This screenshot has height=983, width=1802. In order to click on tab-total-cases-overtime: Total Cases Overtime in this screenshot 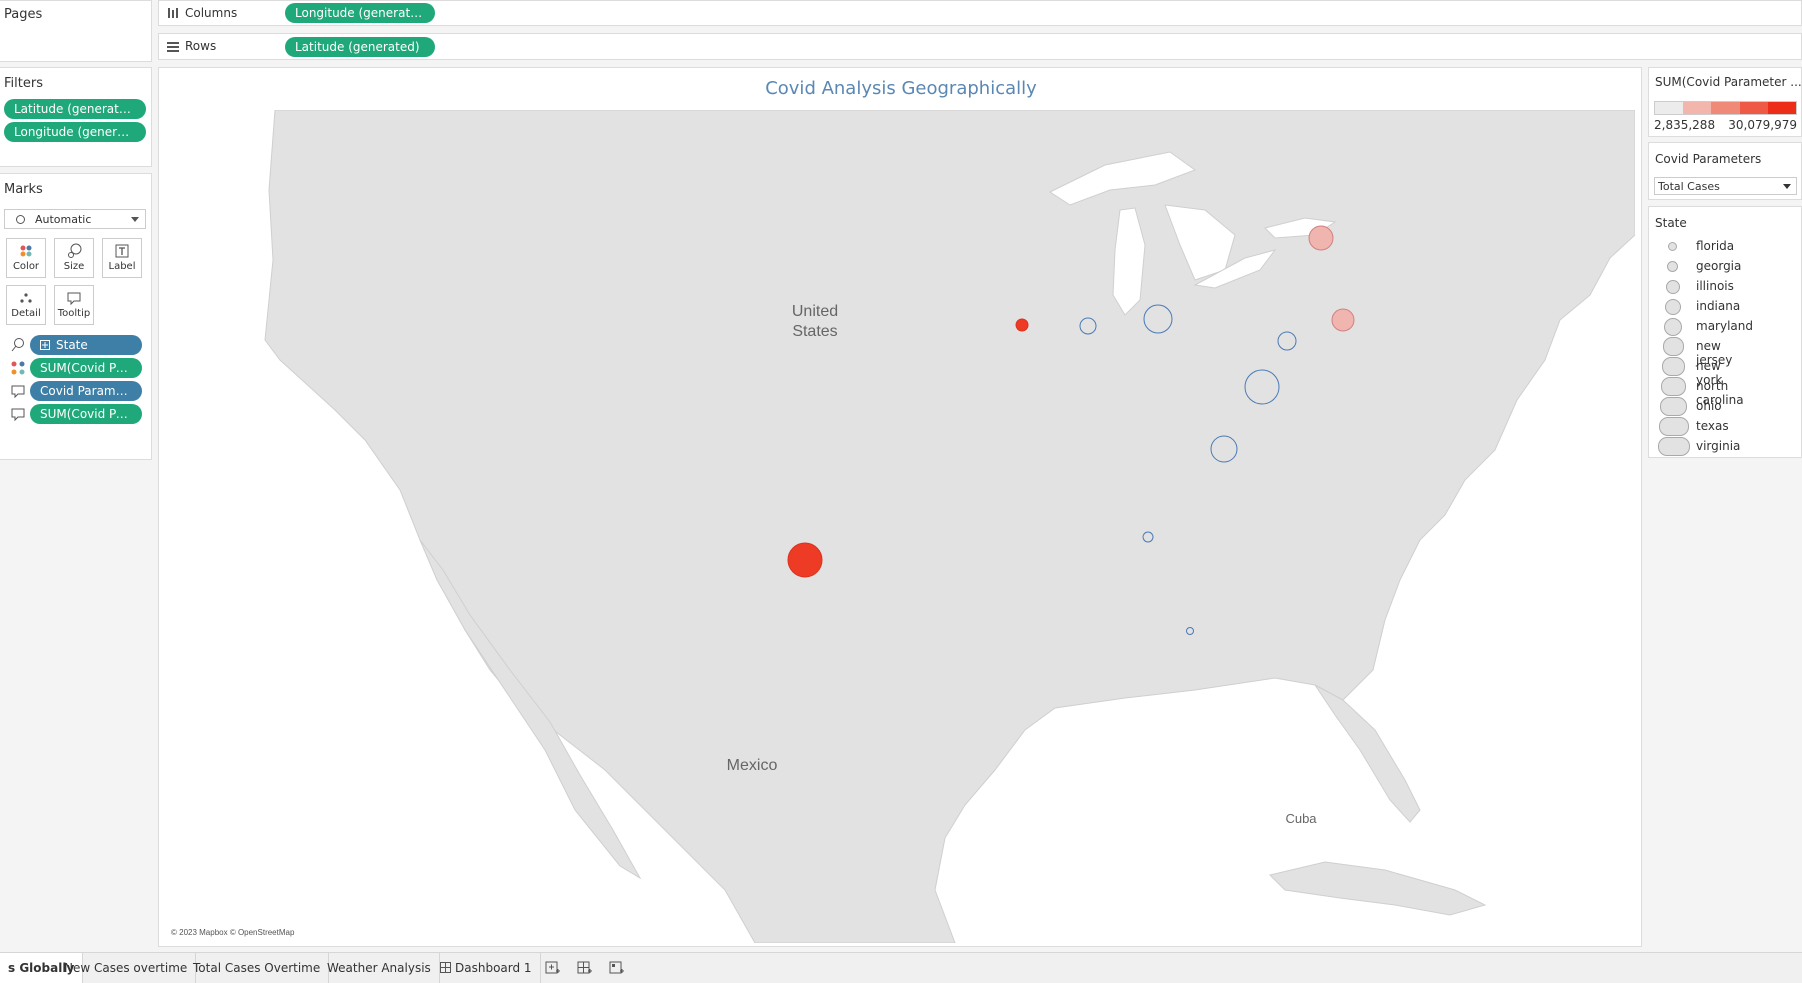, I will do `click(257, 968)`.